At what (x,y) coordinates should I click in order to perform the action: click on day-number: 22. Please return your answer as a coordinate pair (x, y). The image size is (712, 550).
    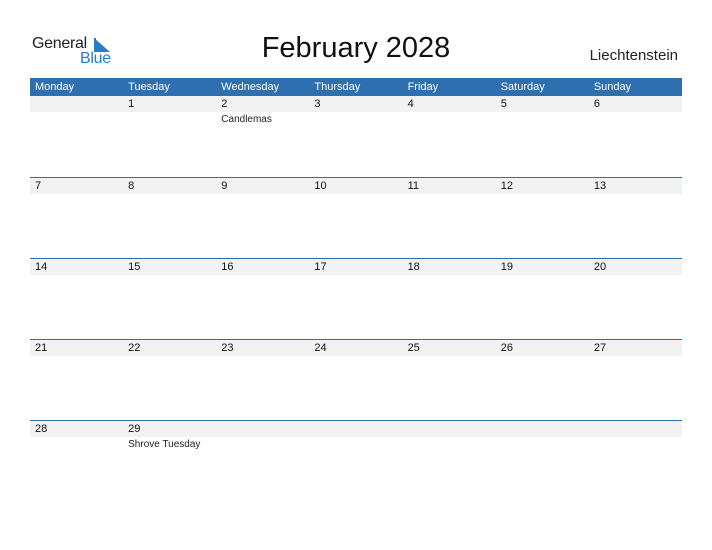
    Looking at the image, I should click on (134, 348).